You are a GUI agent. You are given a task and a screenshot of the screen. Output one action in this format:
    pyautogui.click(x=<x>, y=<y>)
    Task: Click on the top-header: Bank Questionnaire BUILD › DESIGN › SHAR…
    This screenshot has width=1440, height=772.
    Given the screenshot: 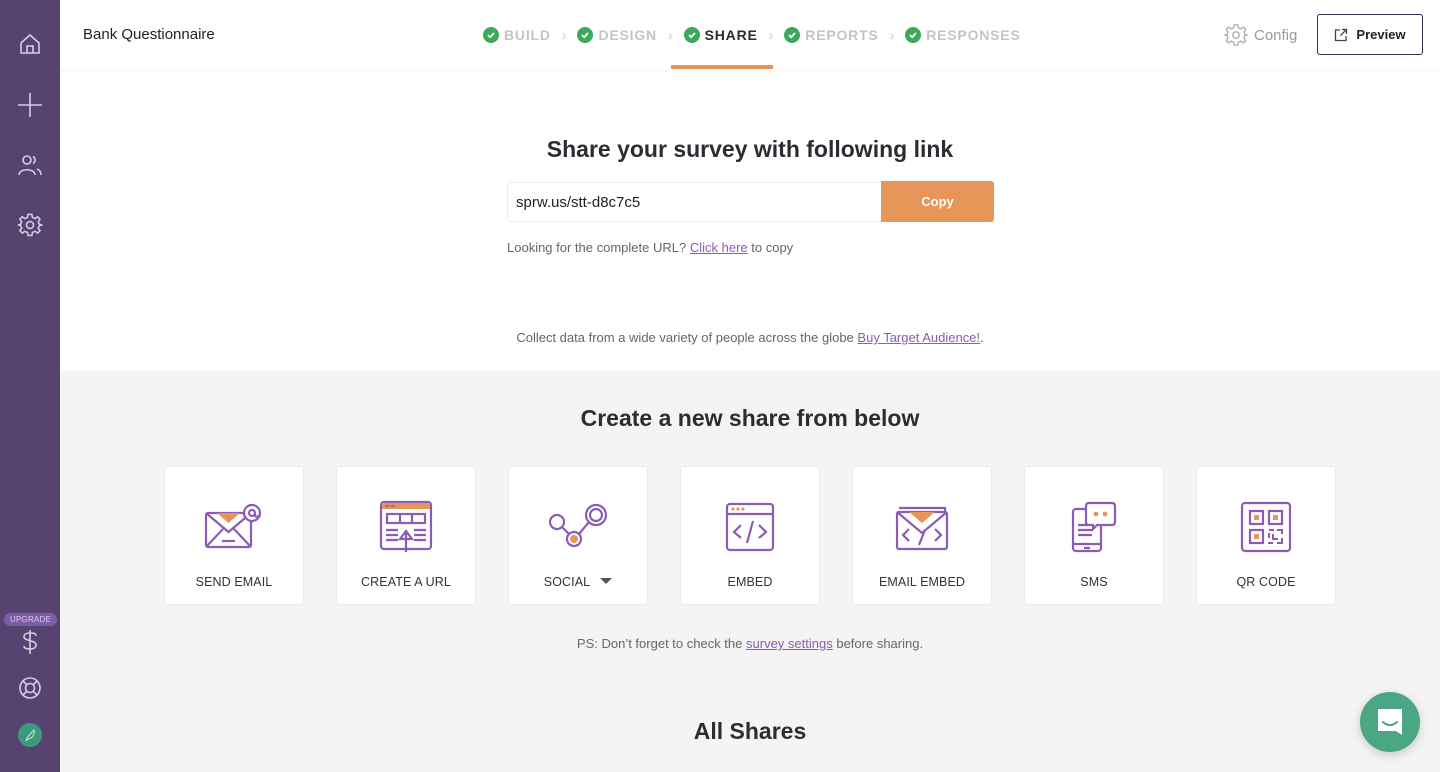 What is the action you would take?
    pyautogui.click(x=750, y=34)
    